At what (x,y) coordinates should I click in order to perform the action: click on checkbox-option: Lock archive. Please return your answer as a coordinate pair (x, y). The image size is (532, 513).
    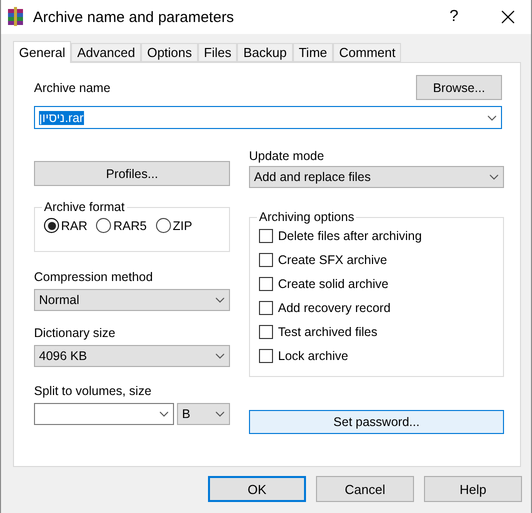
    Looking at the image, I should click on (377, 356).